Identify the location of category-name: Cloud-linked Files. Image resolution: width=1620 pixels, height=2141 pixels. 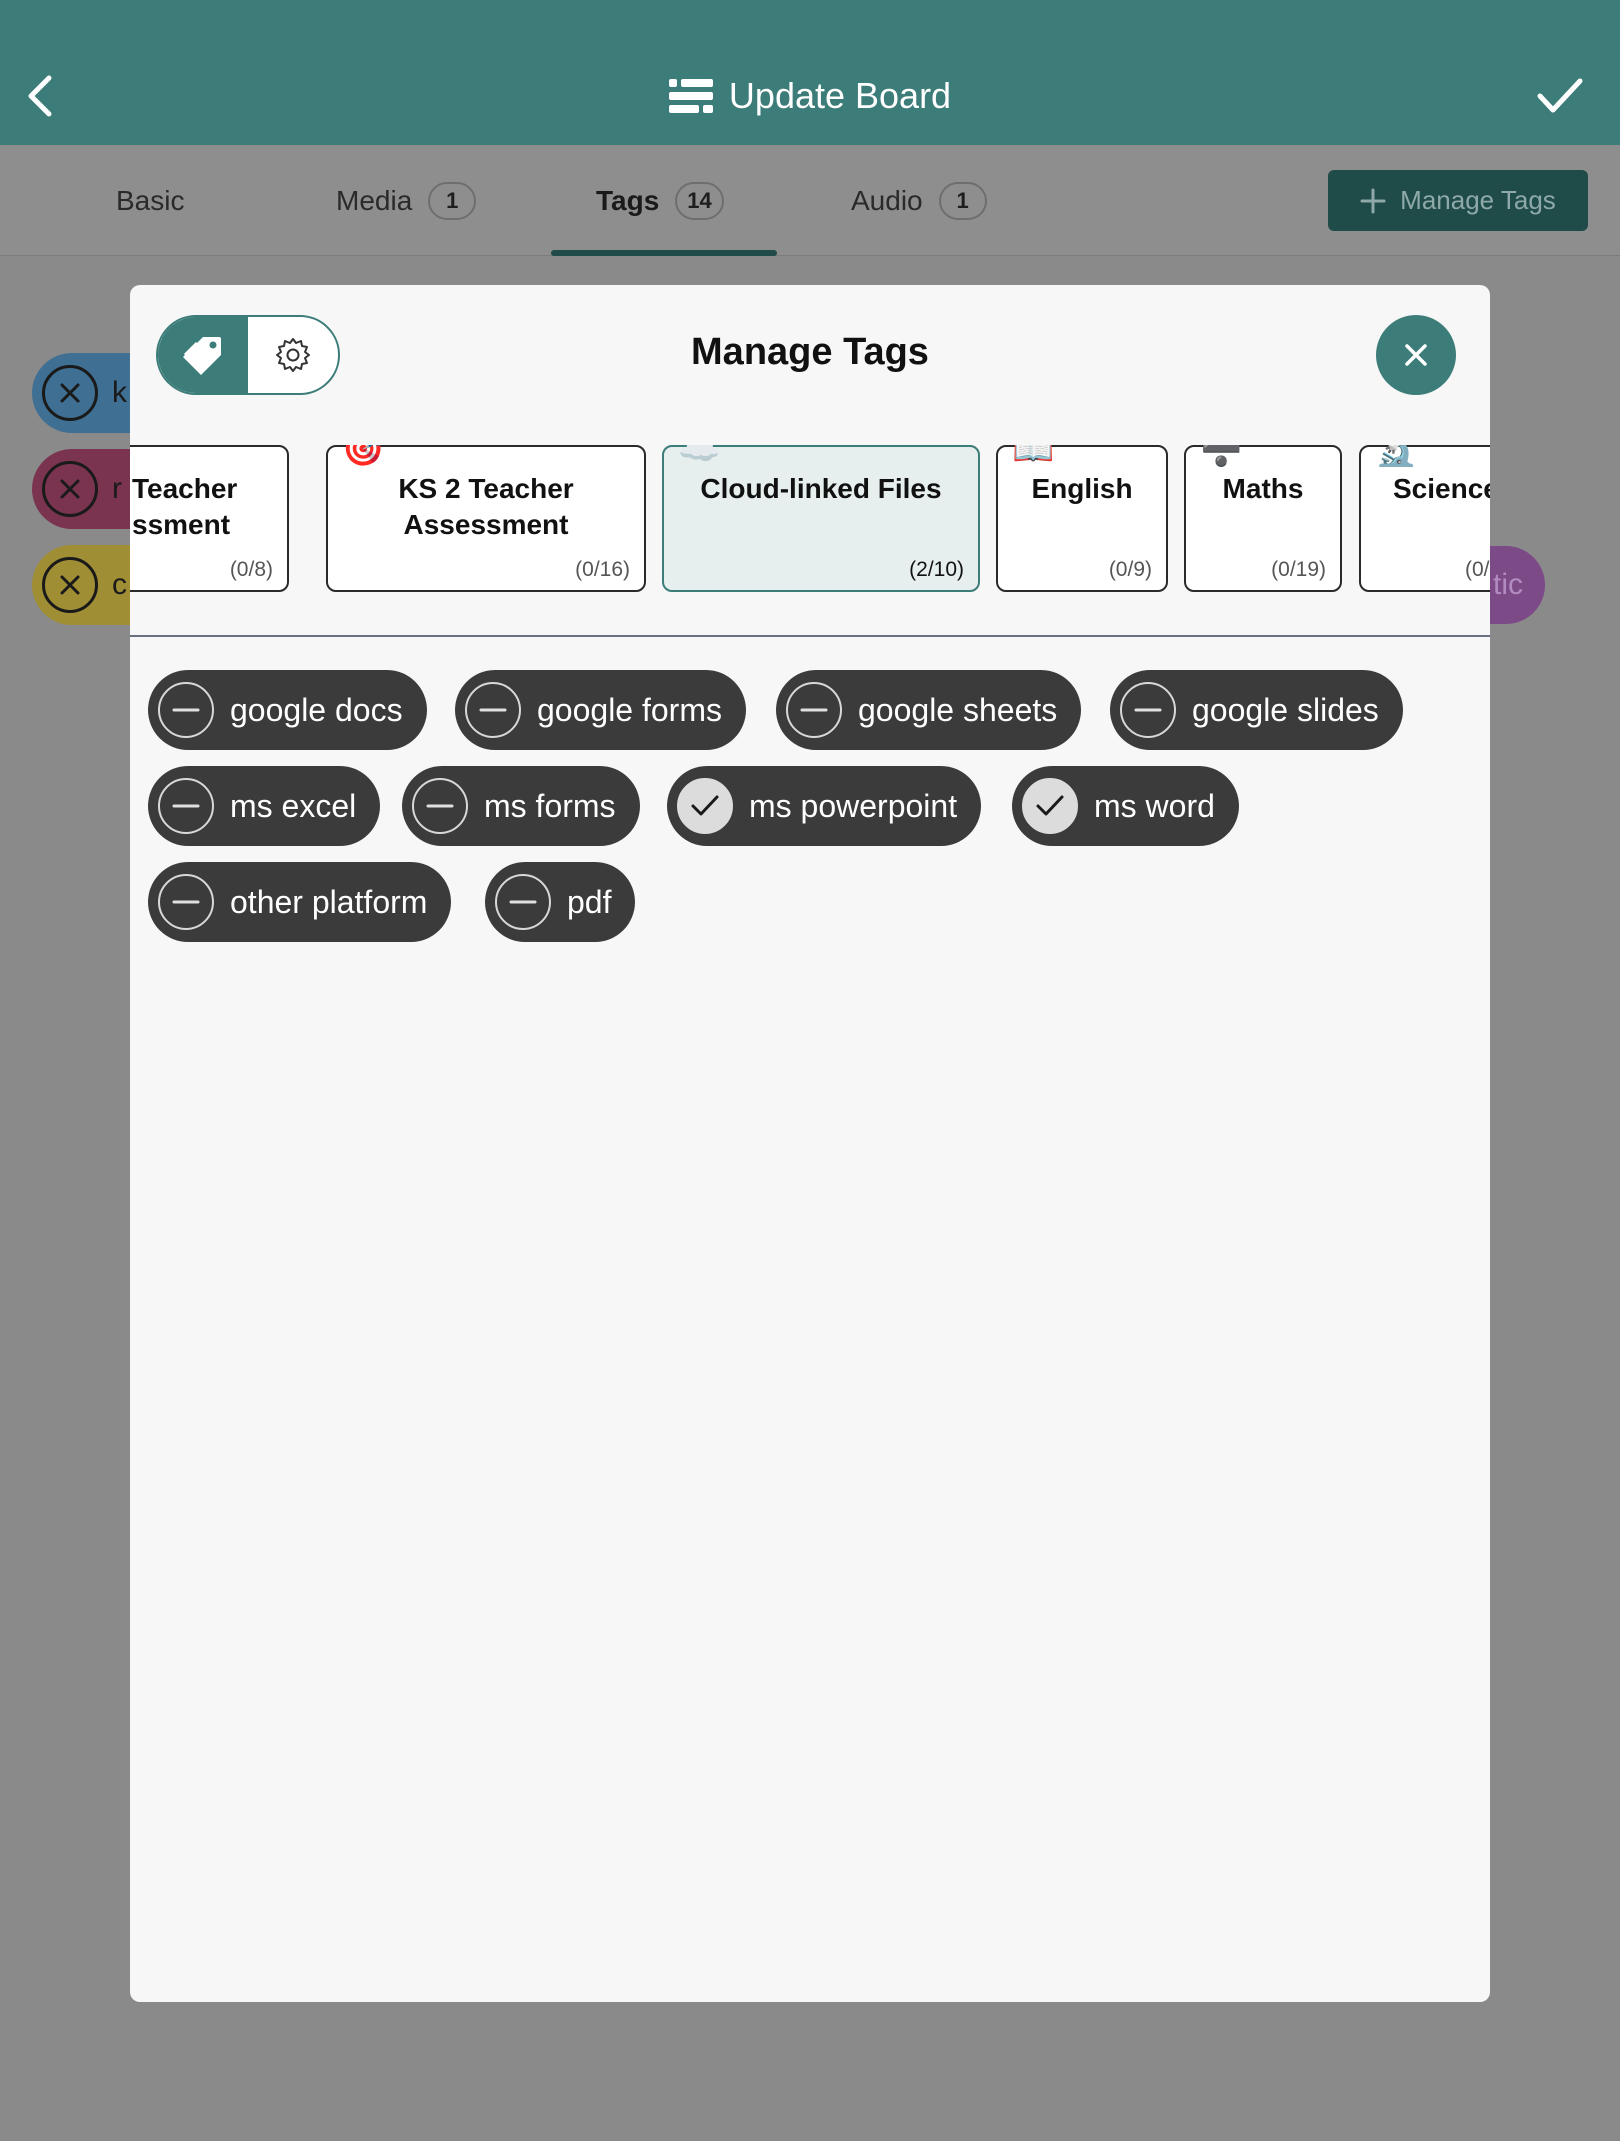
(821, 488).